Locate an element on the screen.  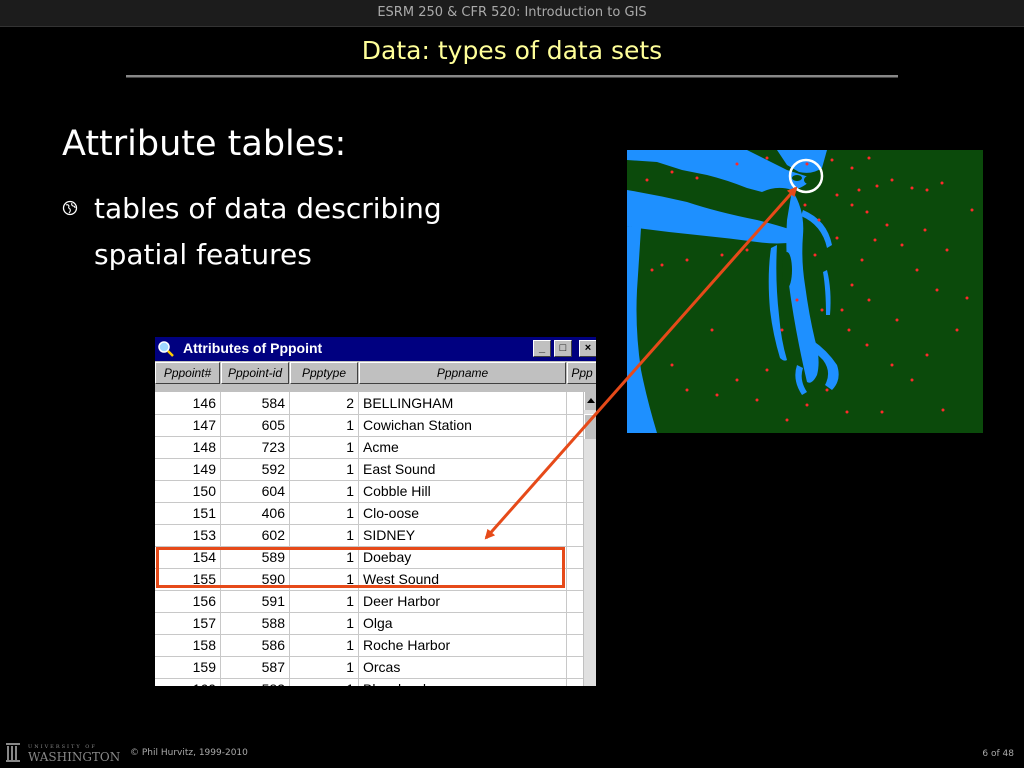
table-row: 147 605 1 Cowichan Station is located at coordinates (369, 425).